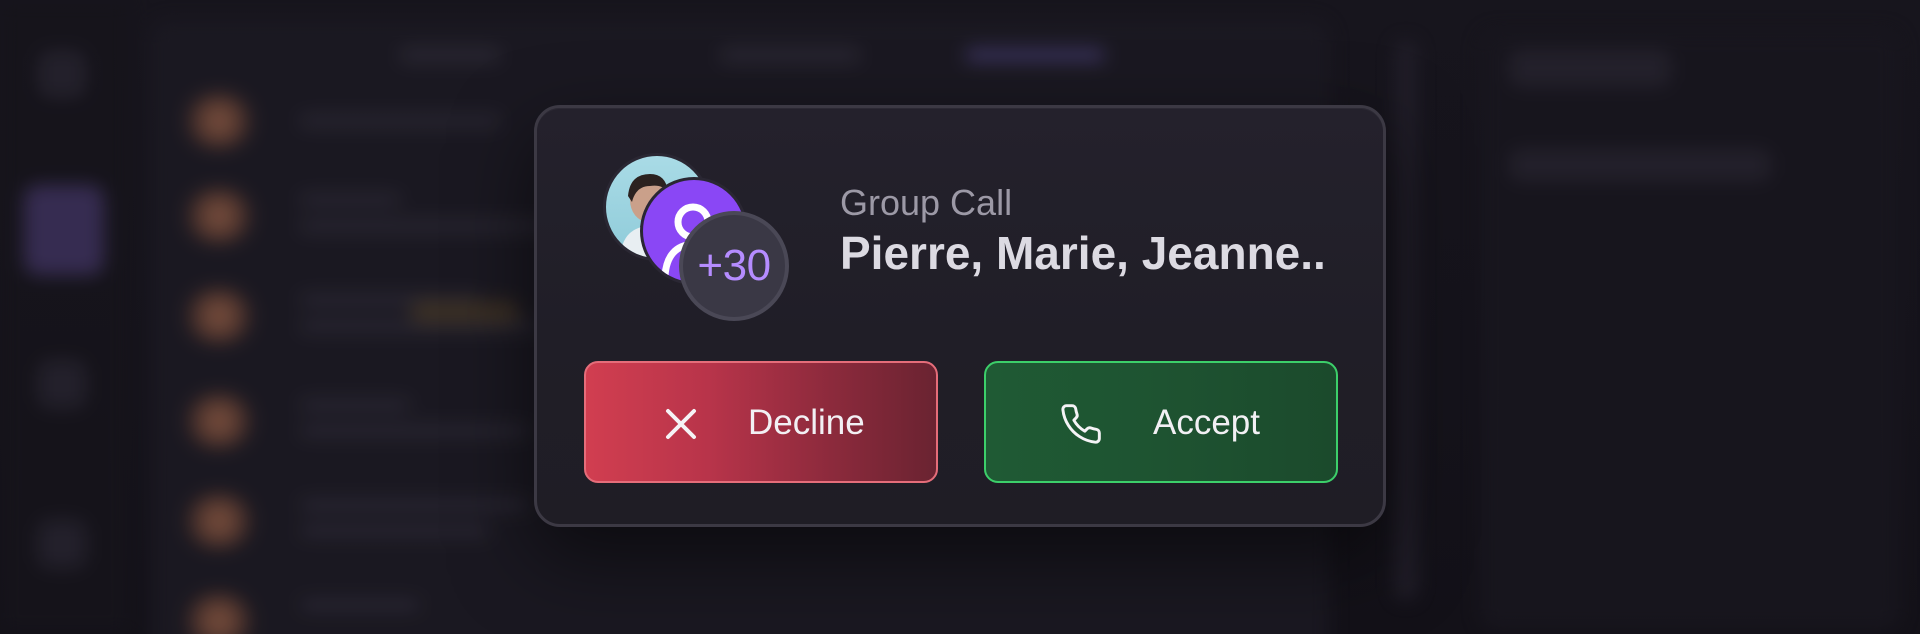 This screenshot has width=1920, height=634. Describe the element at coordinates (1081, 424) in the screenshot. I see `phone-icon` at that location.